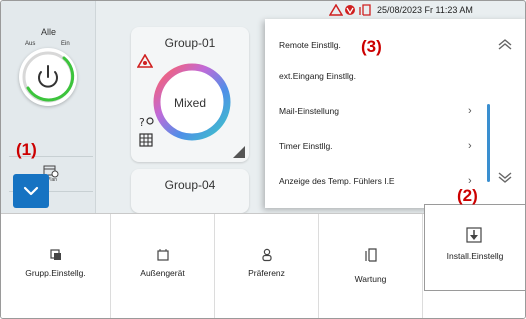 Image resolution: width=526 pixels, height=319 pixels. I want to click on menu-item-timer: Timer Einstllg. ›, so click(378, 147).